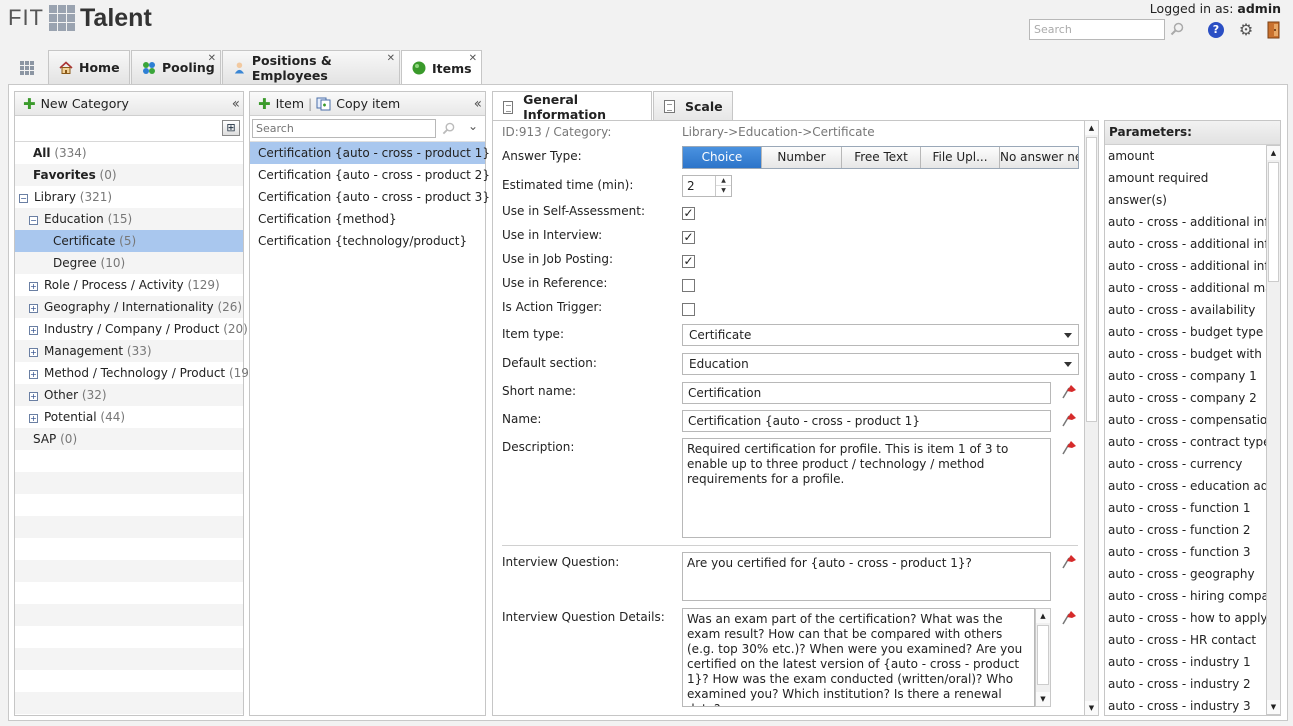 Image resolution: width=1293 pixels, height=726 pixels. I want to click on global-search-input, so click(1097, 29).